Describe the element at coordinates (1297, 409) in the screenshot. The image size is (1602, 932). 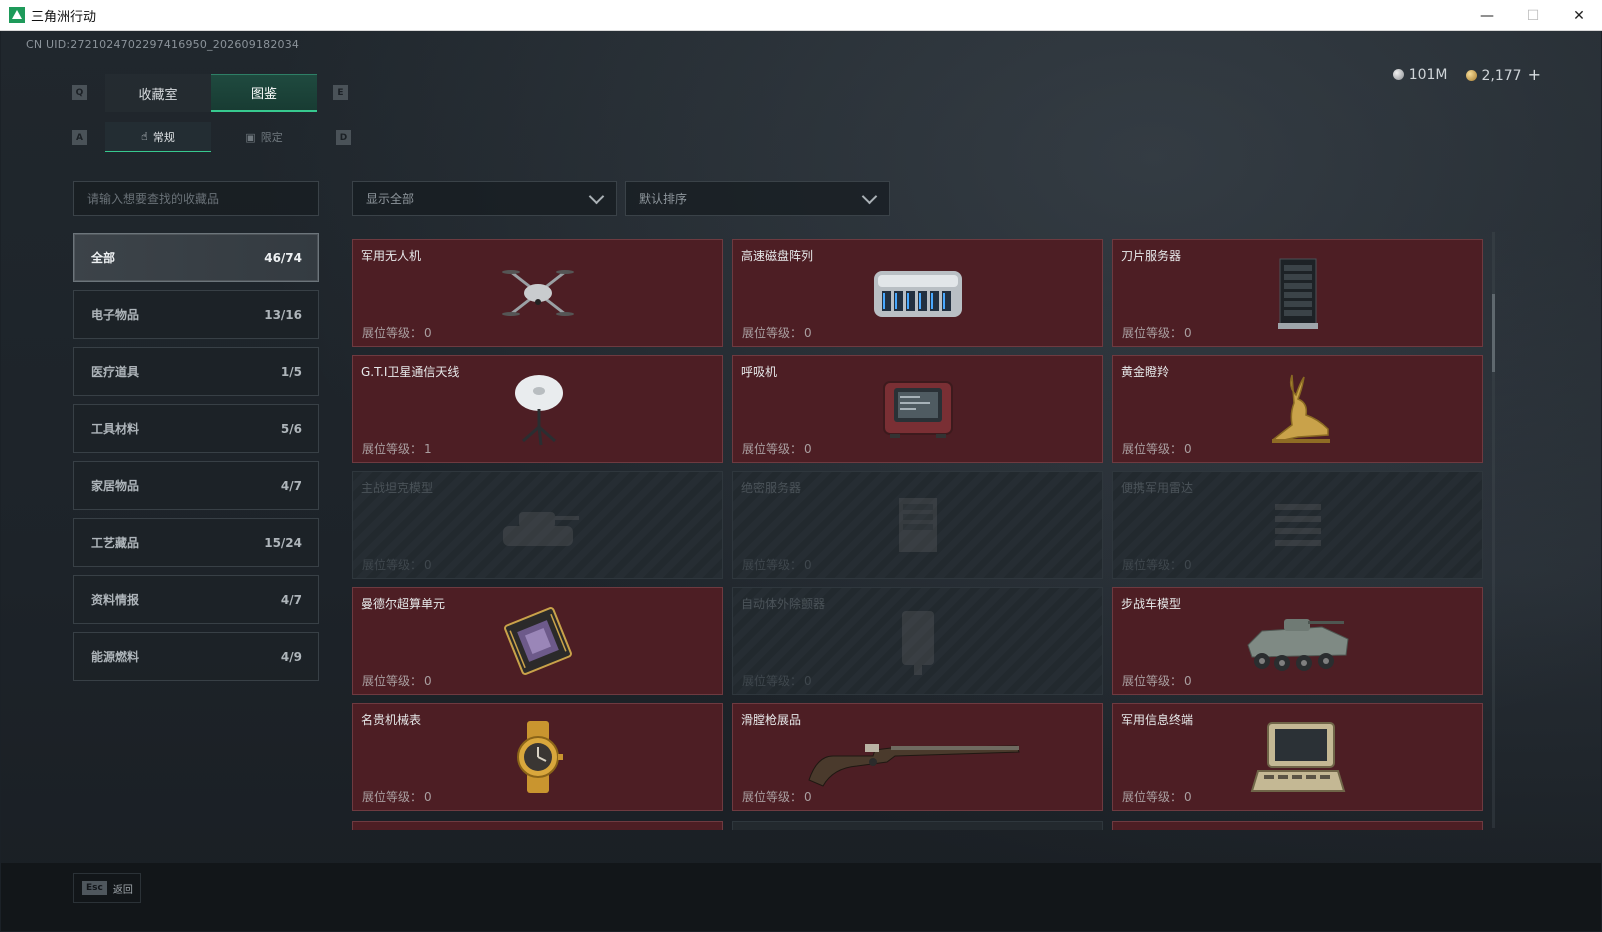
I see `item-card: 黄金瞪羚 展位等级： 0` at that location.